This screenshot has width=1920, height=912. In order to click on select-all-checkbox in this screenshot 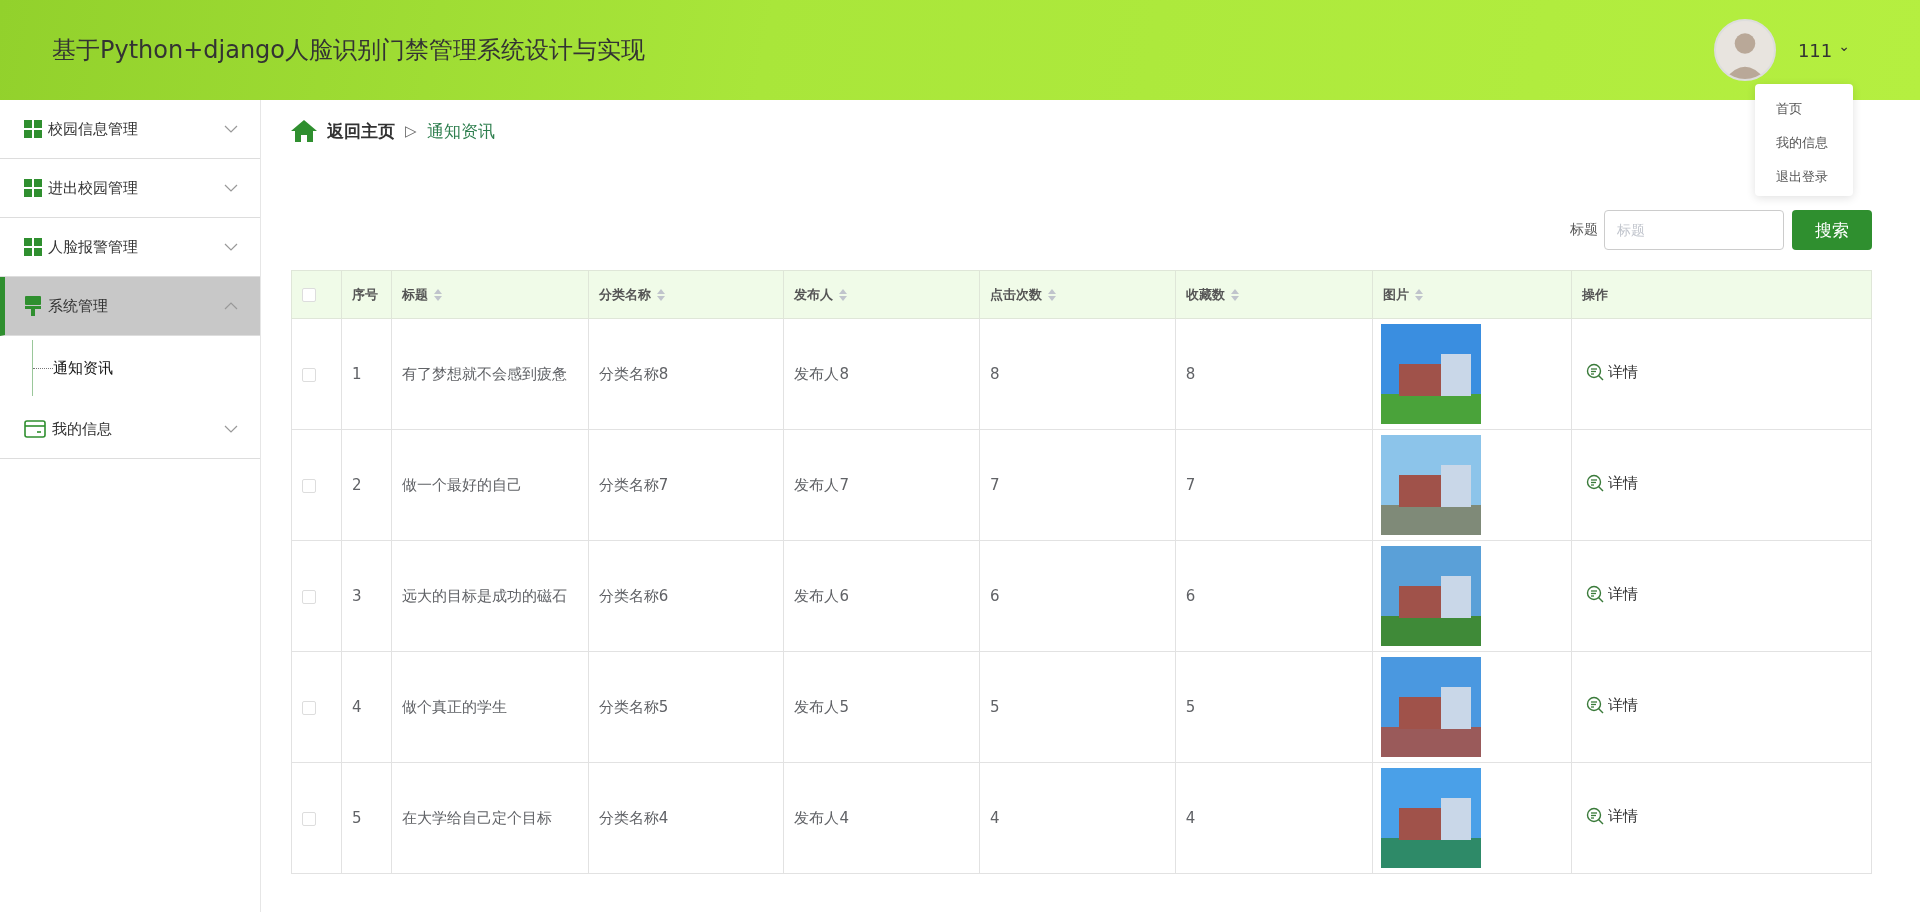, I will do `click(309, 295)`.